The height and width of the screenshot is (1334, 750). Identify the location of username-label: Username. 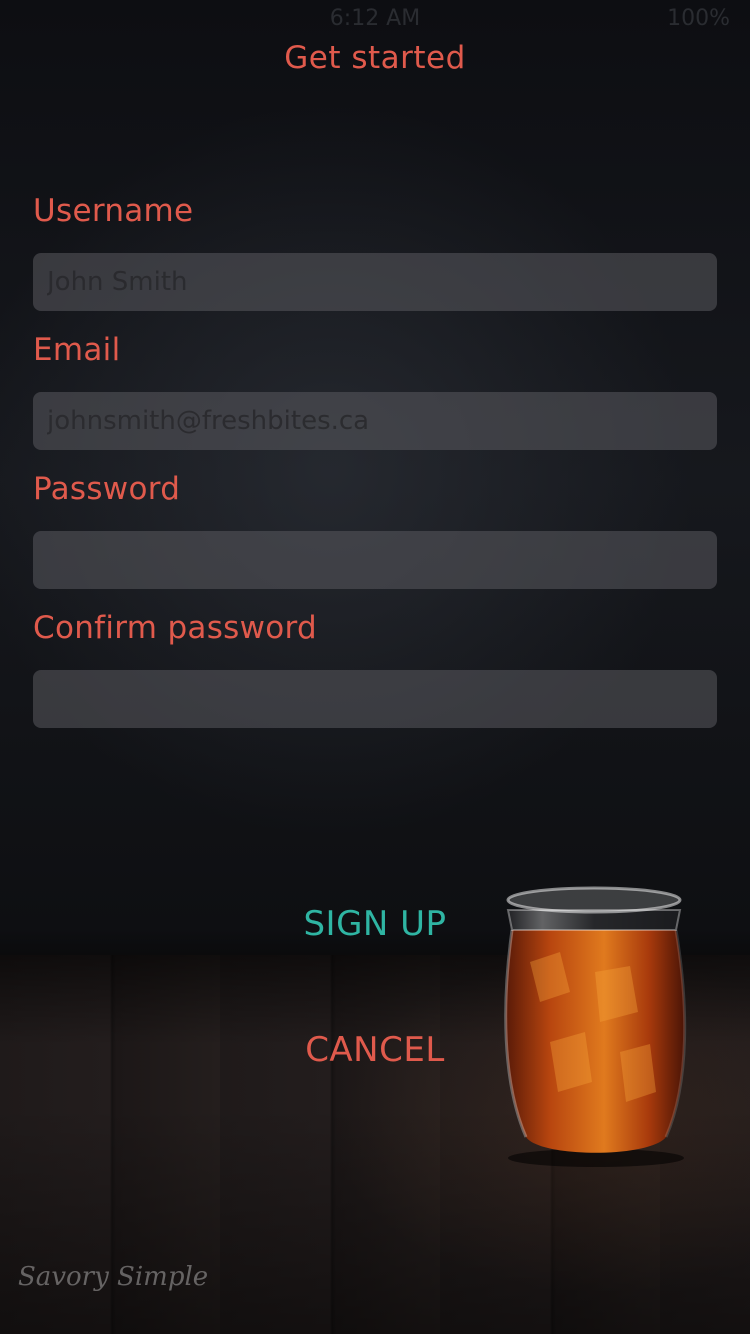
(113, 211).